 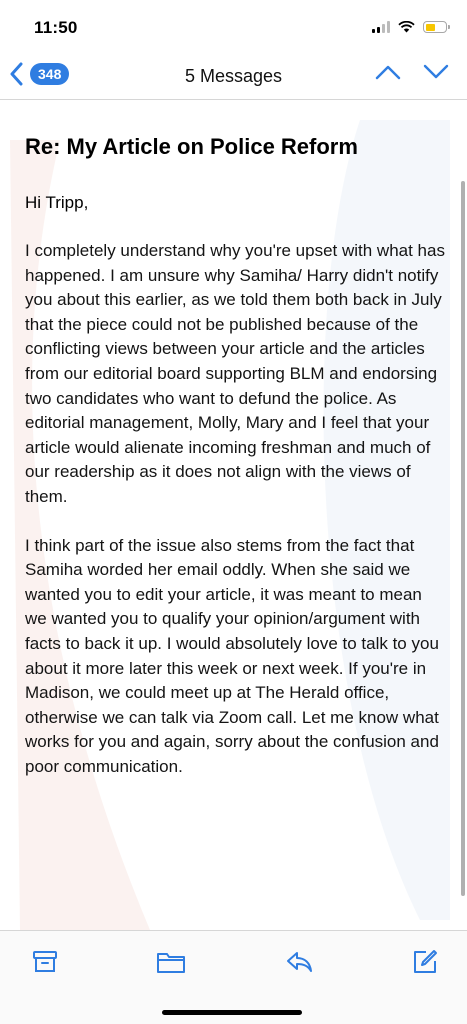 What do you see at coordinates (463, 538) in the screenshot?
I see `scrollbar` at bounding box center [463, 538].